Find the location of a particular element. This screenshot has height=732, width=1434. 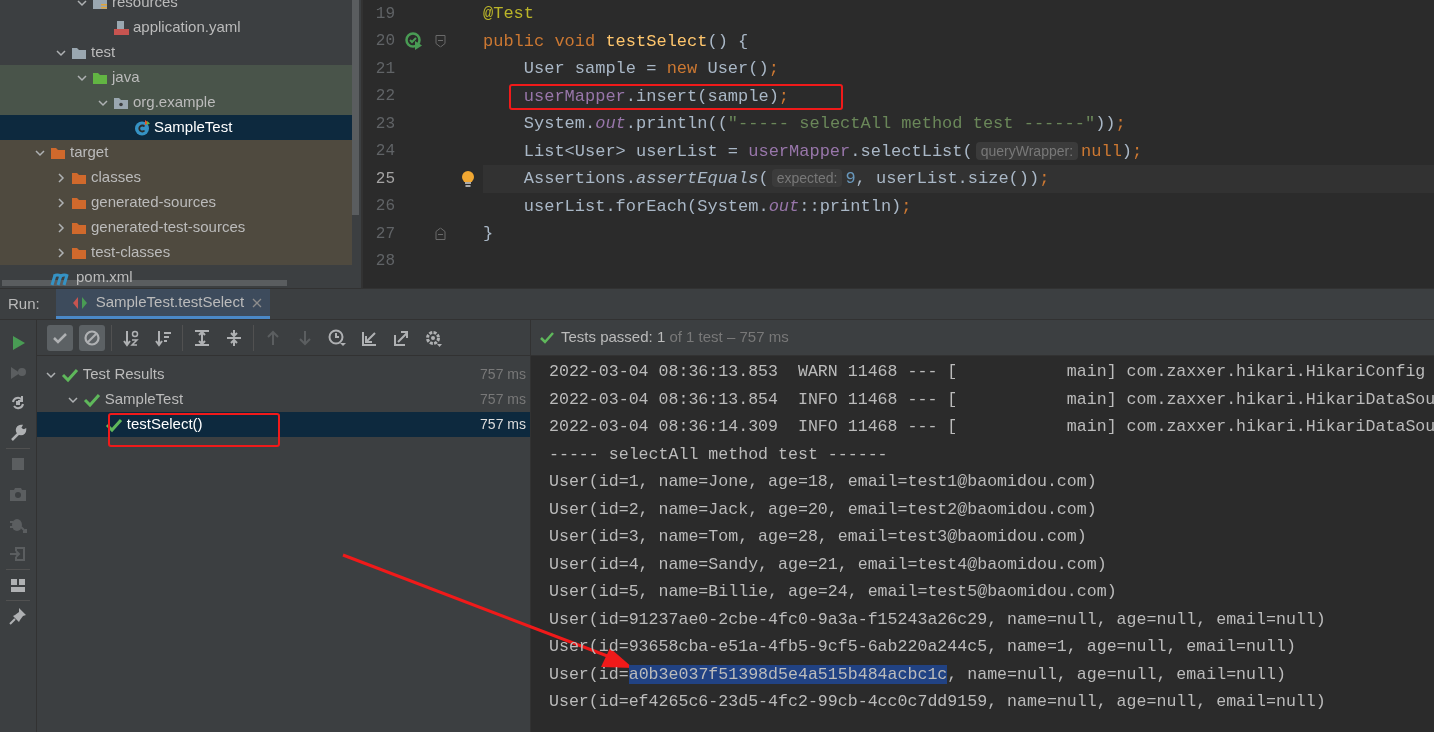

line-number: 26 is located at coordinates (384, 207).